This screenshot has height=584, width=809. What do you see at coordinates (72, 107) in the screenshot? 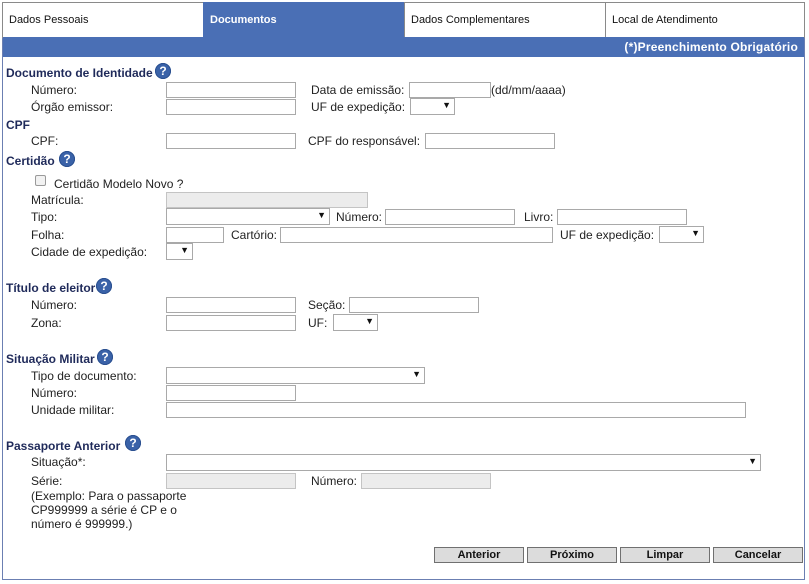
I see `orgao-emissor-label: Órgão emissor:` at bounding box center [72, 107].